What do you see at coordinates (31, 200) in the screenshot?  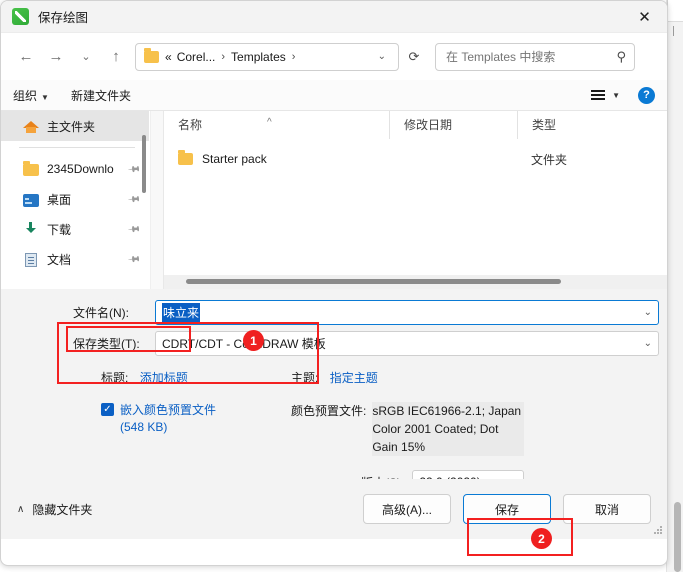 I see `desktop-icon` at bounding box center [31, 200].